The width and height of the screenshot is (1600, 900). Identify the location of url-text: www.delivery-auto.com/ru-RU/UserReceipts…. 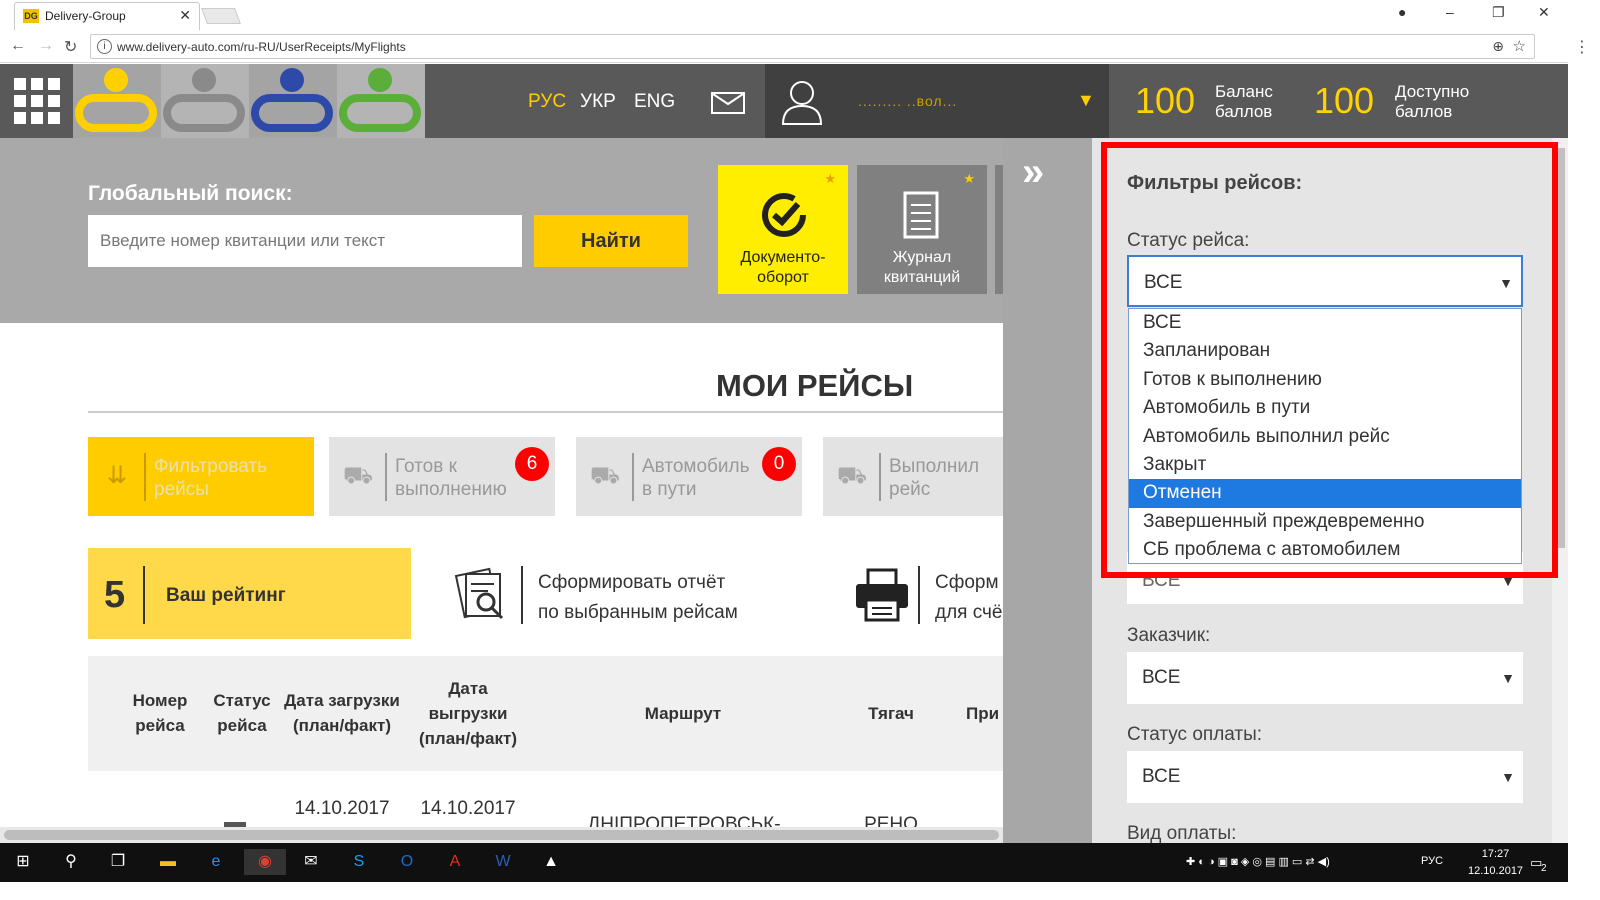
(261, 47).